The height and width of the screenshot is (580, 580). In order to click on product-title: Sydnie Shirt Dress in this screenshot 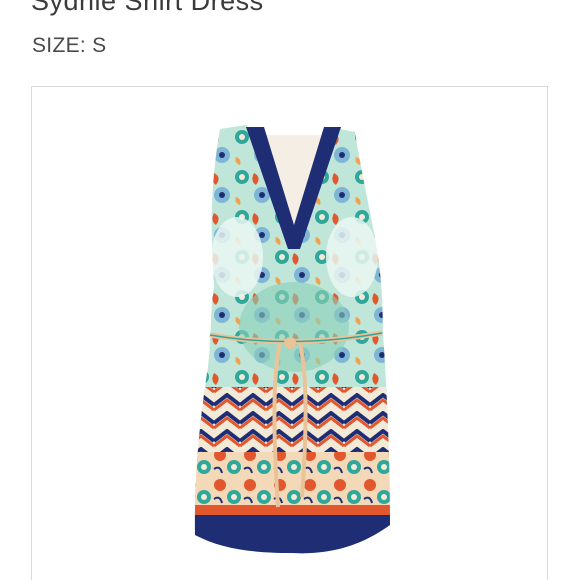, I will do `click(147, 8)`.